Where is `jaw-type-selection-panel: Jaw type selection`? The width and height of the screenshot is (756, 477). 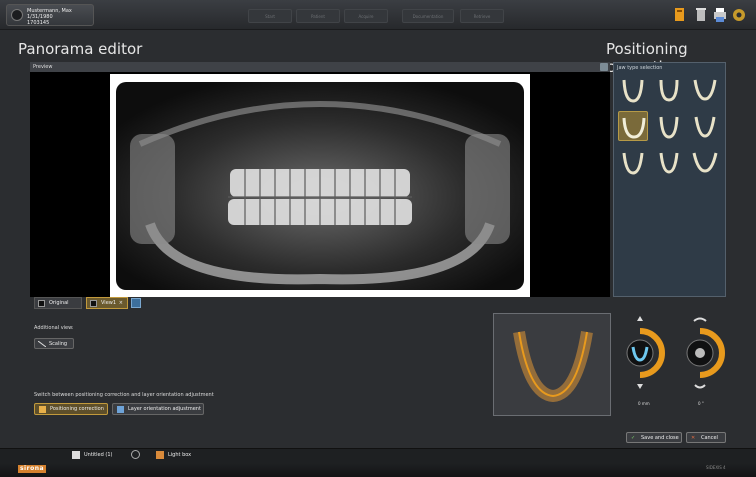 jaw-type-selection-panel: Jaw type selection is located at coordinates (669, 179).